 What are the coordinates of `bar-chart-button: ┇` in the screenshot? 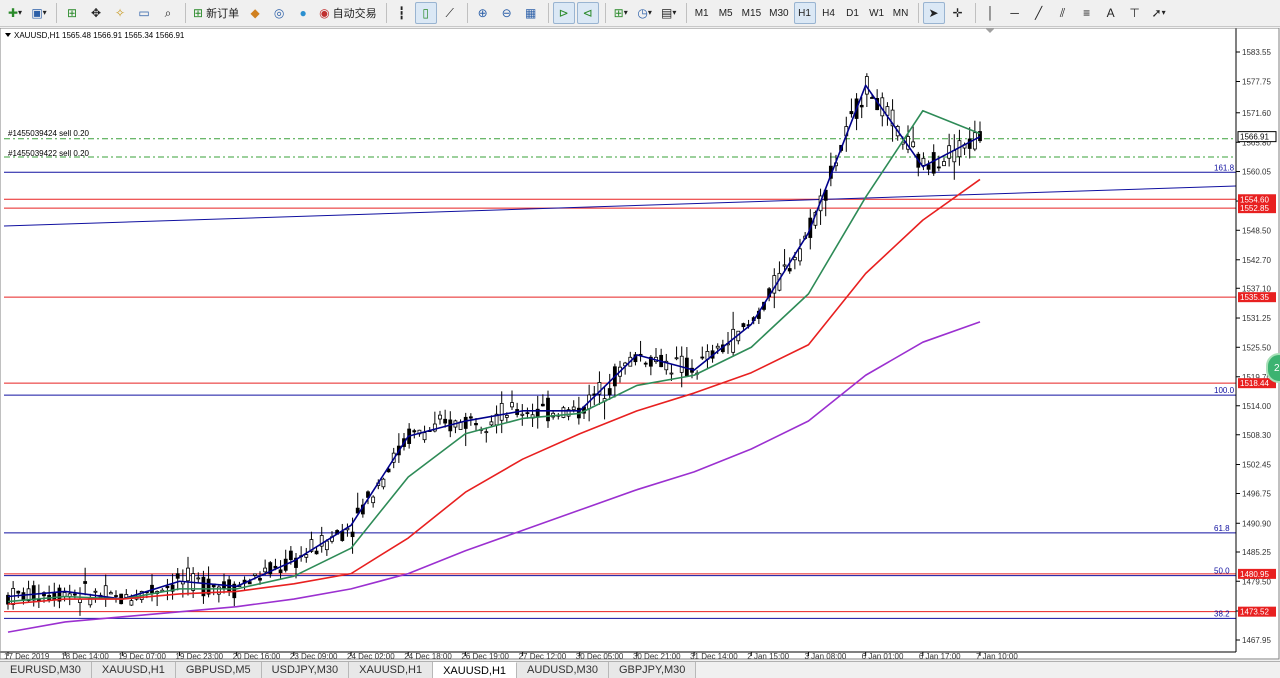 It's located at (402, 13).